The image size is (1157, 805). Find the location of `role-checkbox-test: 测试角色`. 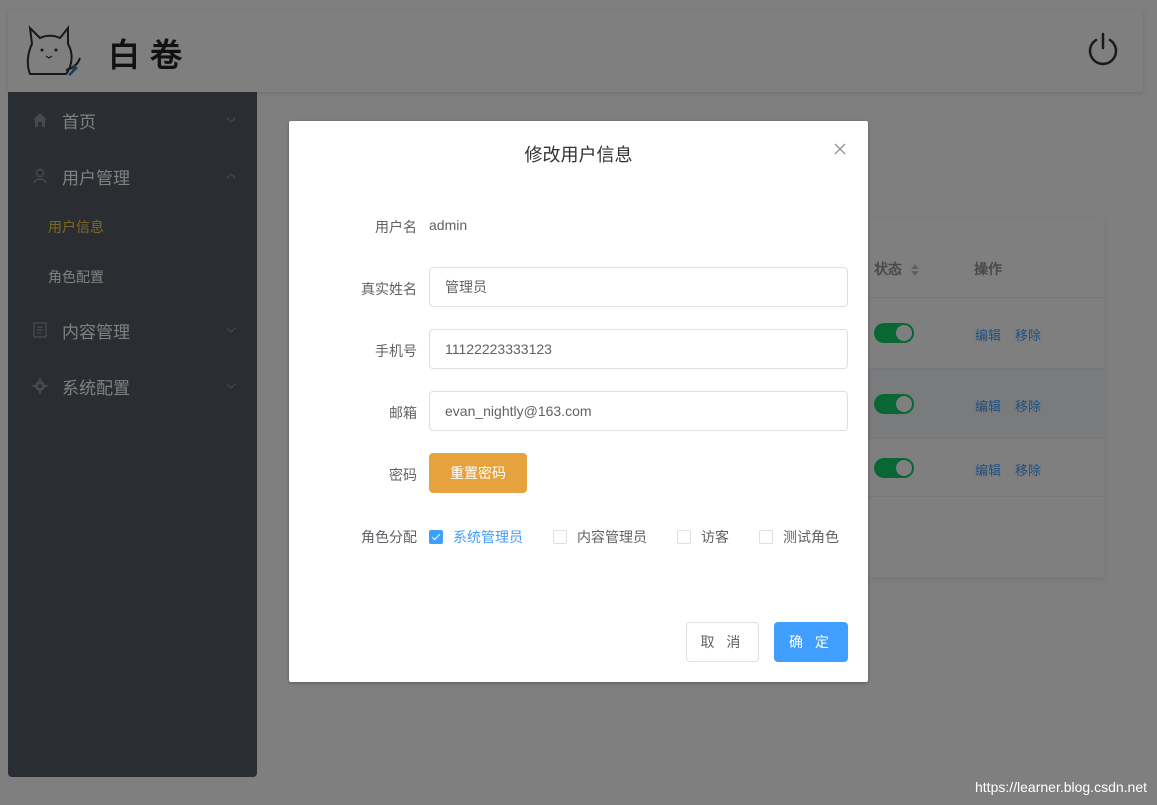

role-checkbox-test: 测试角色 is located at coordinates (799, 537).